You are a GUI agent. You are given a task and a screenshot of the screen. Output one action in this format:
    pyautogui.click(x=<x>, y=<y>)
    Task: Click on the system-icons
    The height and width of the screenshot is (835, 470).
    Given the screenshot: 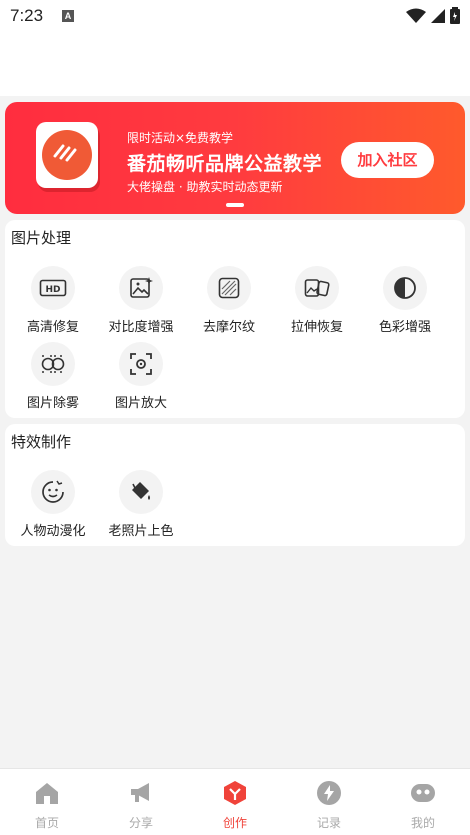 What is the action you would take?
    pyautogui.click(x=433, y=15)
    